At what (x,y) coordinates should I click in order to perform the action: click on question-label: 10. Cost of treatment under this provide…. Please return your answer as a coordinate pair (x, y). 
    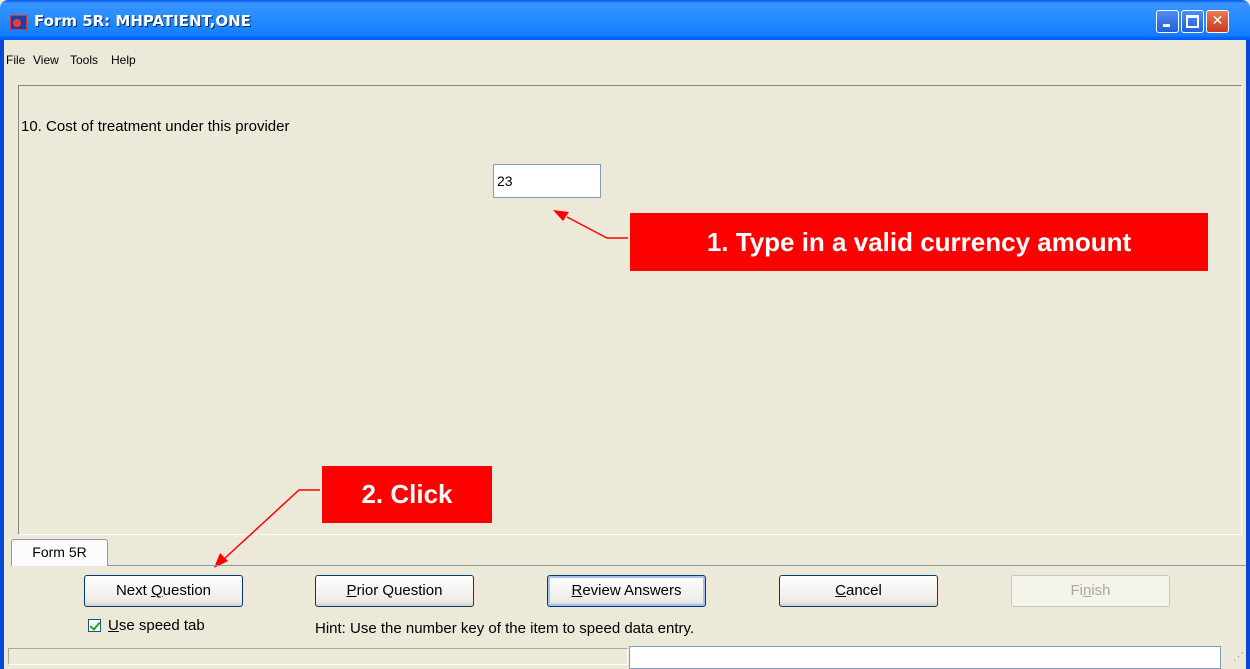
    Looking at the image, I should click on (155, 126).